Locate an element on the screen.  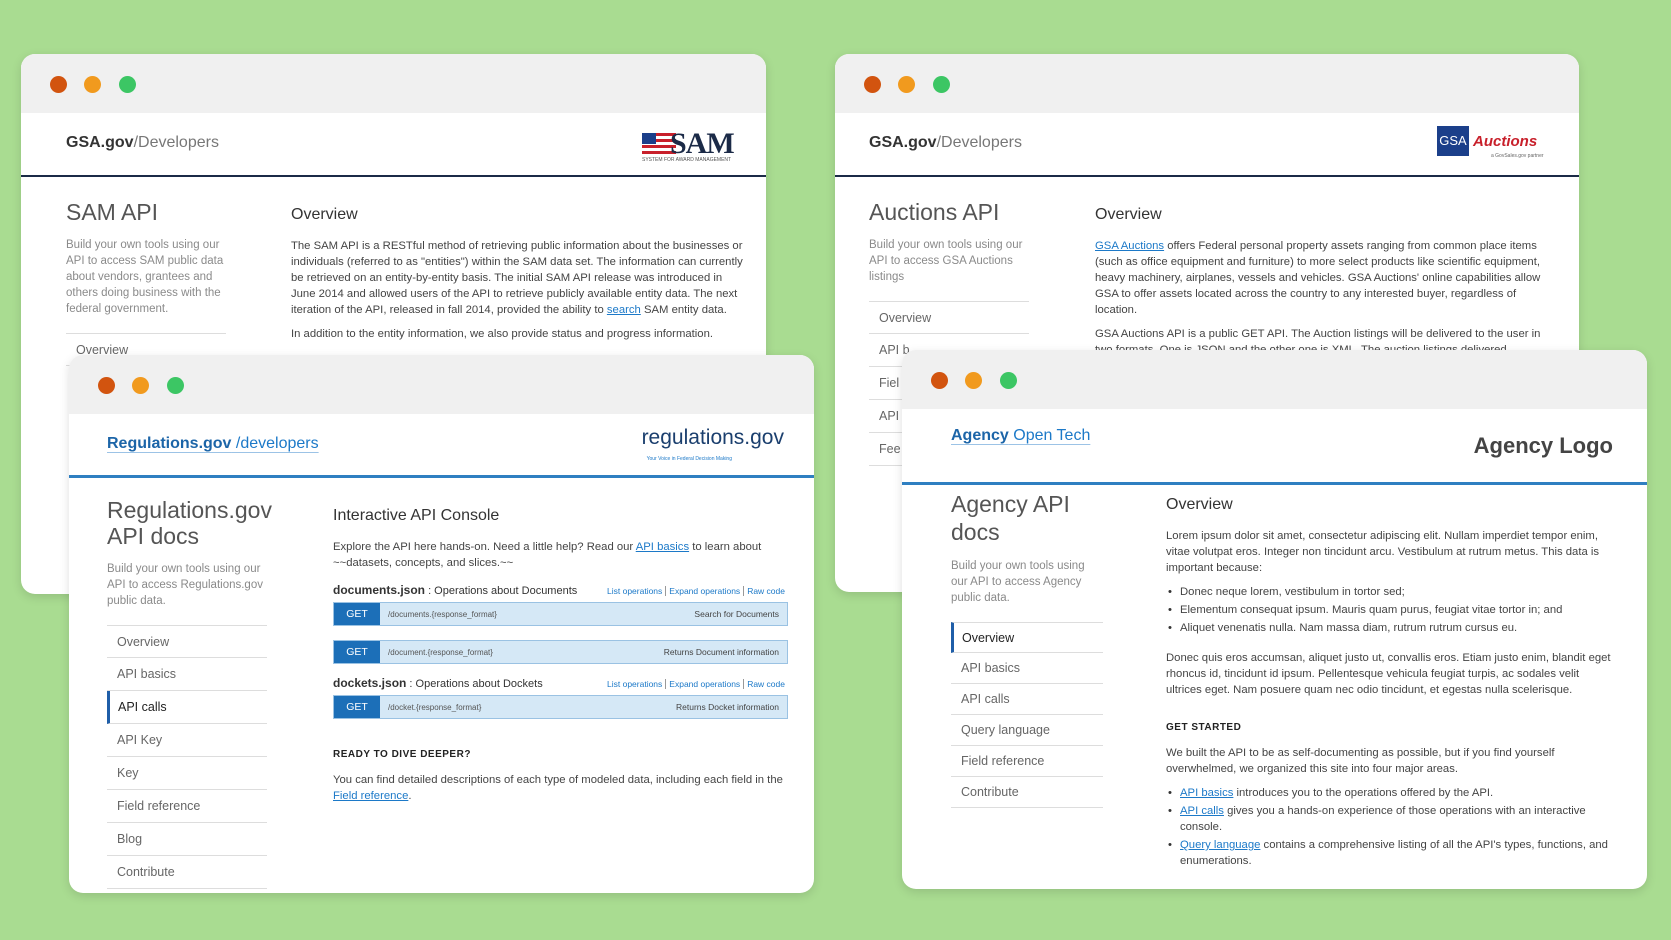
gsa-auctions-link: GSA Auctions is located at coordinates (1129, 246).